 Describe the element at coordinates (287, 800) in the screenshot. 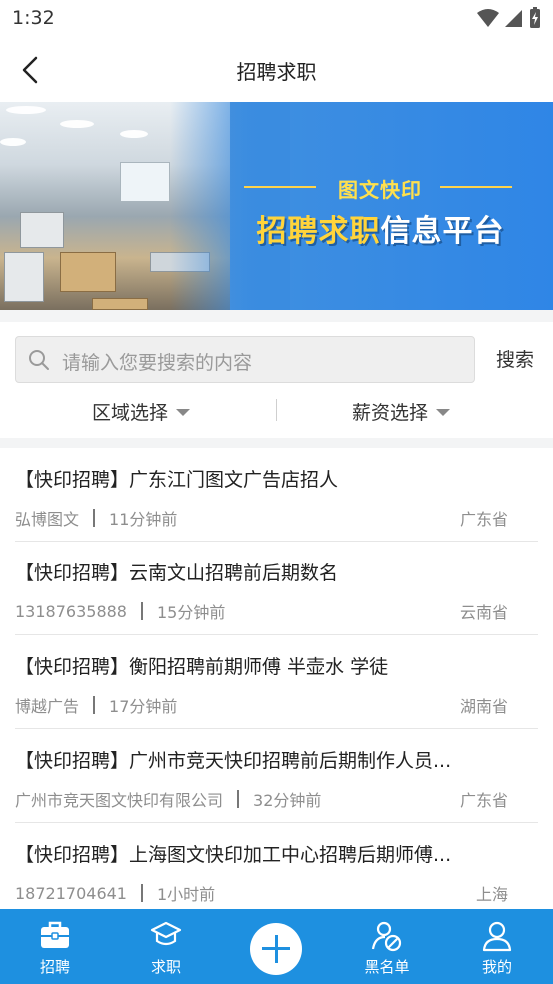

I see `listing-time: 32分钟前` at that location.